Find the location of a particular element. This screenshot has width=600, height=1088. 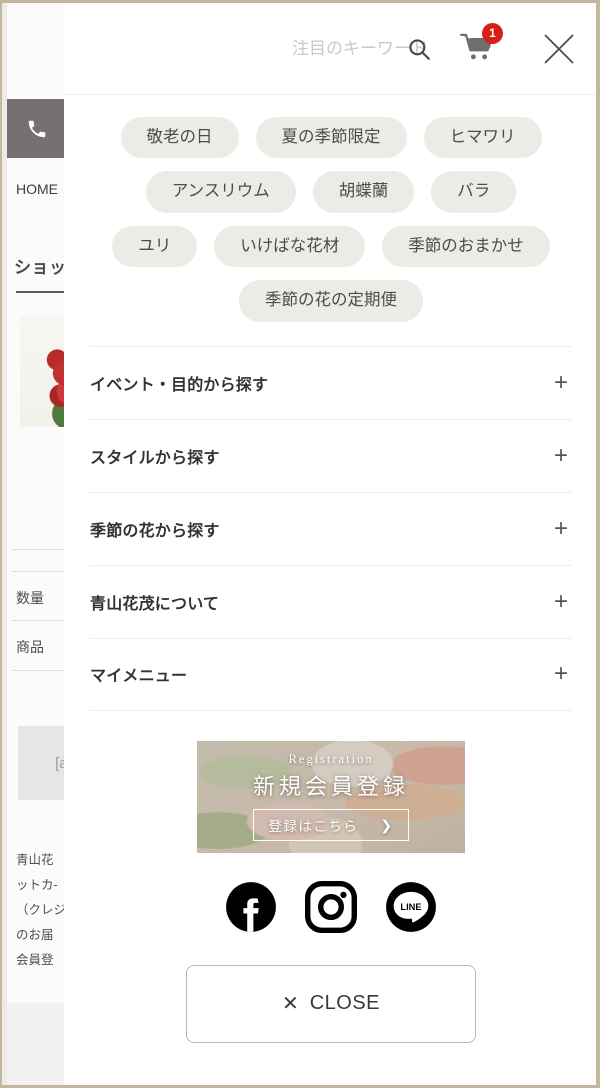

close-icon: ✕ is located at coordinates (290, 1003).